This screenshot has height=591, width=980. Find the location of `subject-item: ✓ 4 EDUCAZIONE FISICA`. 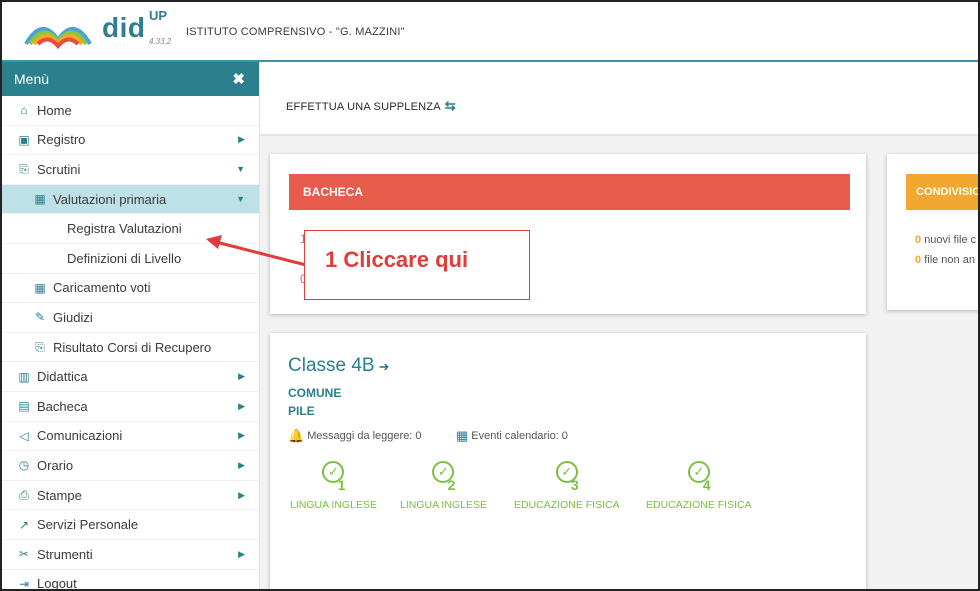

subject-item: ✓ 4 EDUCAZIONE FISICA is located at coordinates (699, 486).